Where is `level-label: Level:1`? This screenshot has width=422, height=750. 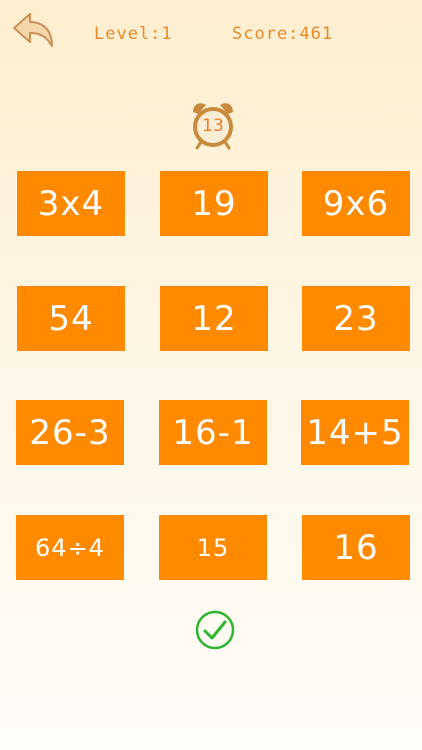
level-label: Level:1 is located at coordinates (133, 34).